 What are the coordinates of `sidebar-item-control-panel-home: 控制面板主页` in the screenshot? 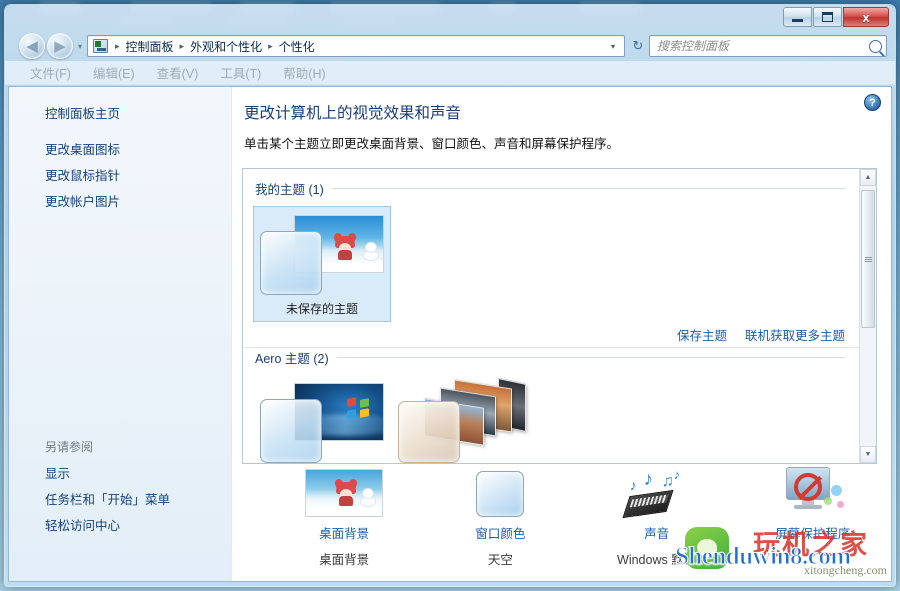 It's located at (120, 114).